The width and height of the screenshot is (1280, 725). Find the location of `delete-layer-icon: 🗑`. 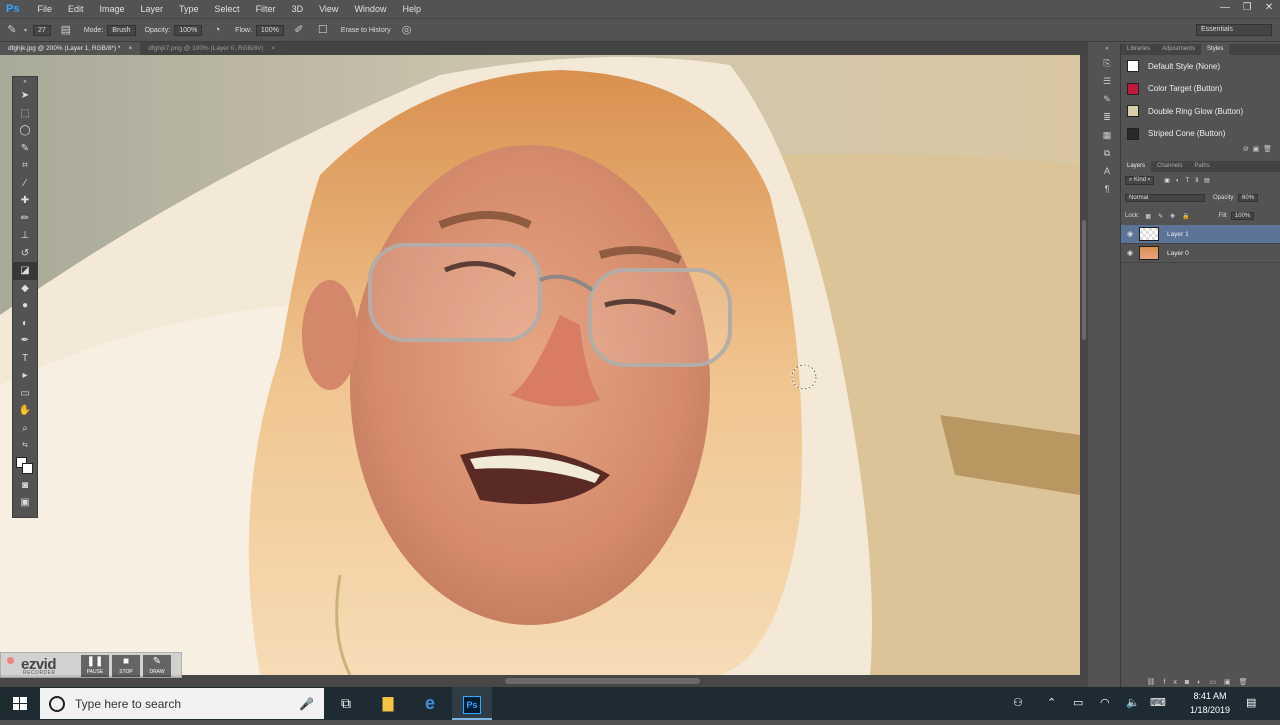

delete-layer-icon: 🗑 is located at coordinates (1247, 682).